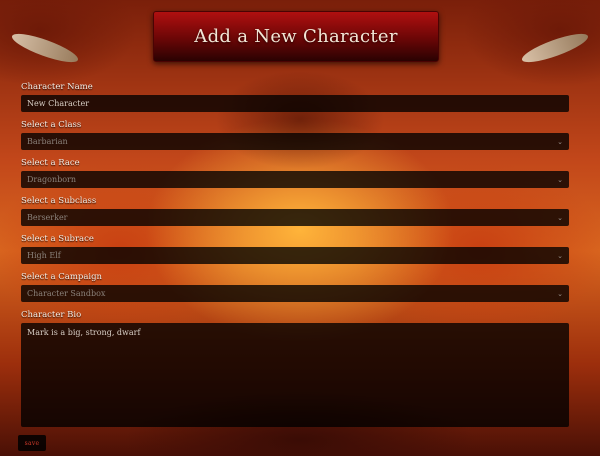 This screenshot has width=600, height=456. I want to click on save-button: save, so click(32, 443).